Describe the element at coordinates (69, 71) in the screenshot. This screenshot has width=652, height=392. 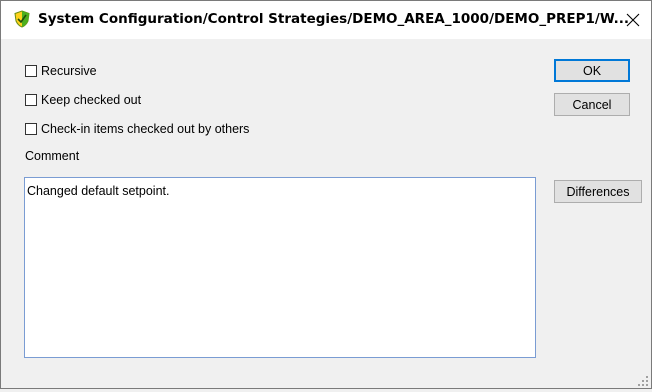
I see `recursive-label: Recursive` at that location.